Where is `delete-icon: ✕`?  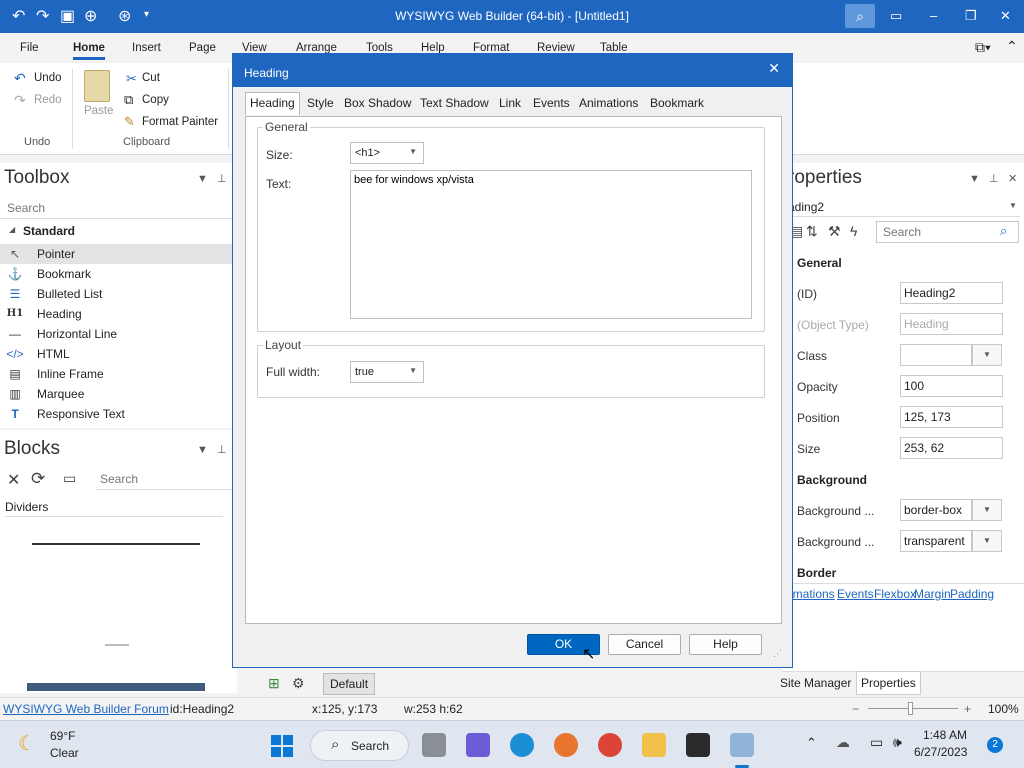 delete-icon: ✕ is located at coordinates (13, 480).